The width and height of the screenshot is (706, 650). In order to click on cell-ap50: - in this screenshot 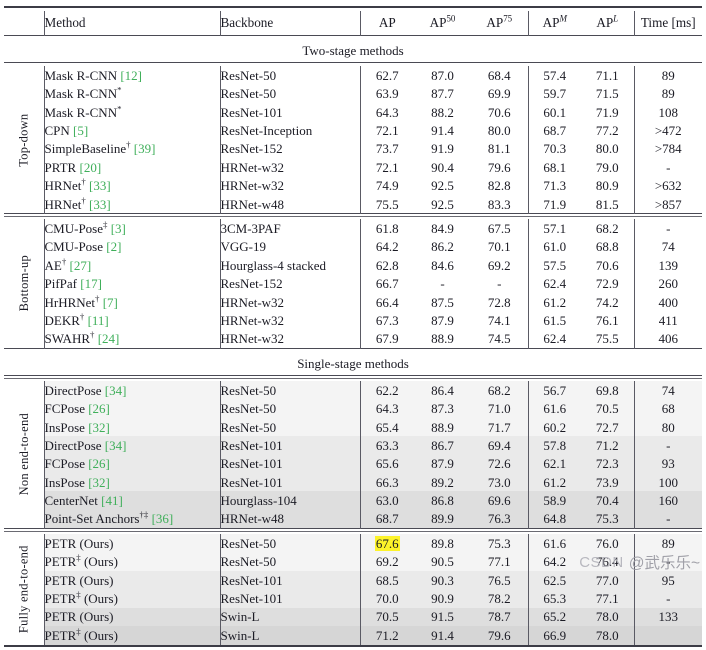, I will do `click(442, 283)`.